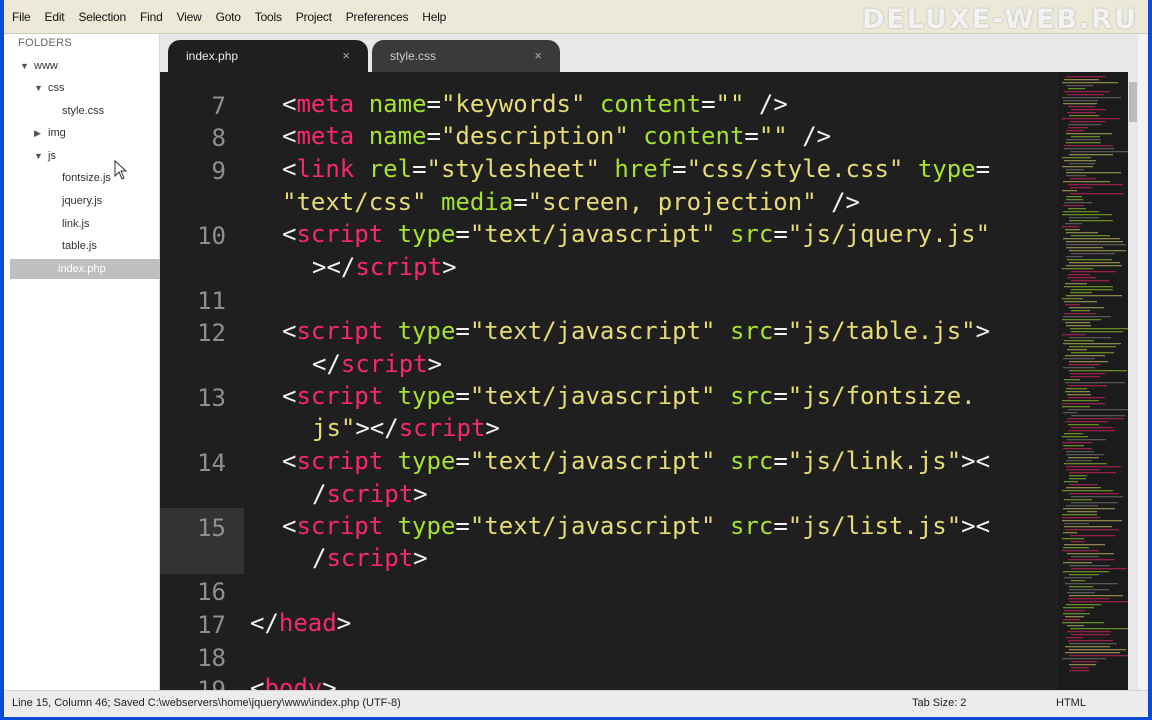 The width and height of the screenshot is (1152, 720). What do you see at coordinates (21, 17) in the screenshot?
I see `menu-file: File` at bounding box center [21, 17].